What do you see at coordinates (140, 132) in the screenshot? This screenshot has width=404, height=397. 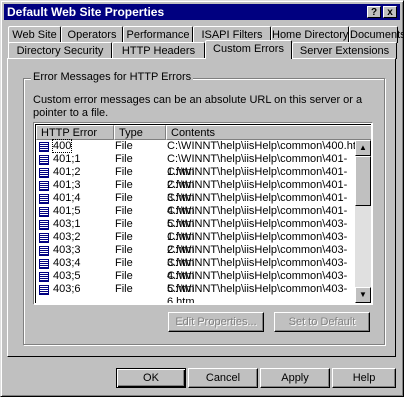 I see `column-header-type: Type` at bounding box center [140, 132].